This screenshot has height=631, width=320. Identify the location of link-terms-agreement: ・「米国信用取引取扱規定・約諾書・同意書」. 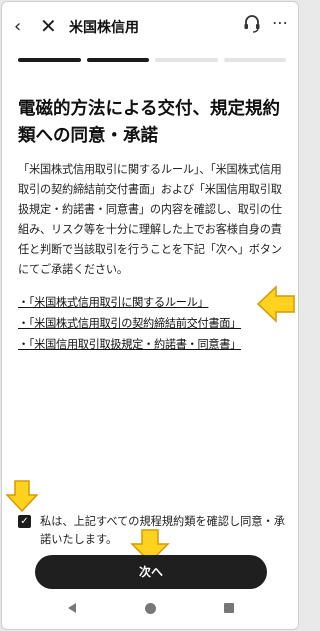
(153, 344).